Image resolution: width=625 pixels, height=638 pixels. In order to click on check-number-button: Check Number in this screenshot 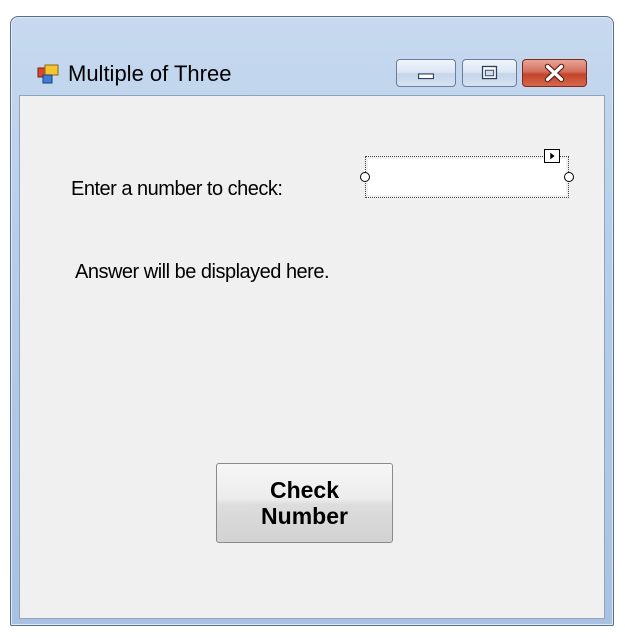, I will do `click(304, 503)`.